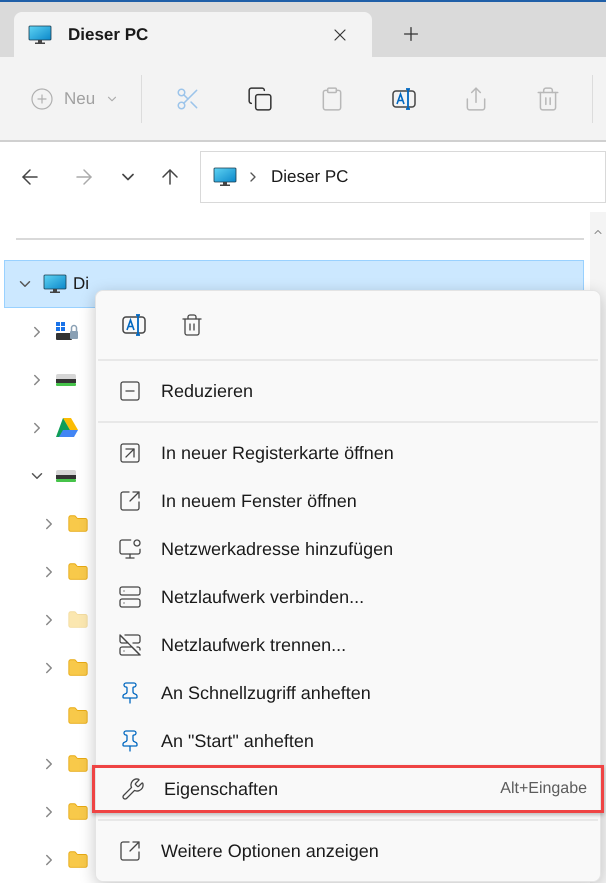 This screenshot has width=606, height=883. Describe the element at coordinates (109, 35) in the screenshot. I see `tab-title: Dieser PC` at that location.